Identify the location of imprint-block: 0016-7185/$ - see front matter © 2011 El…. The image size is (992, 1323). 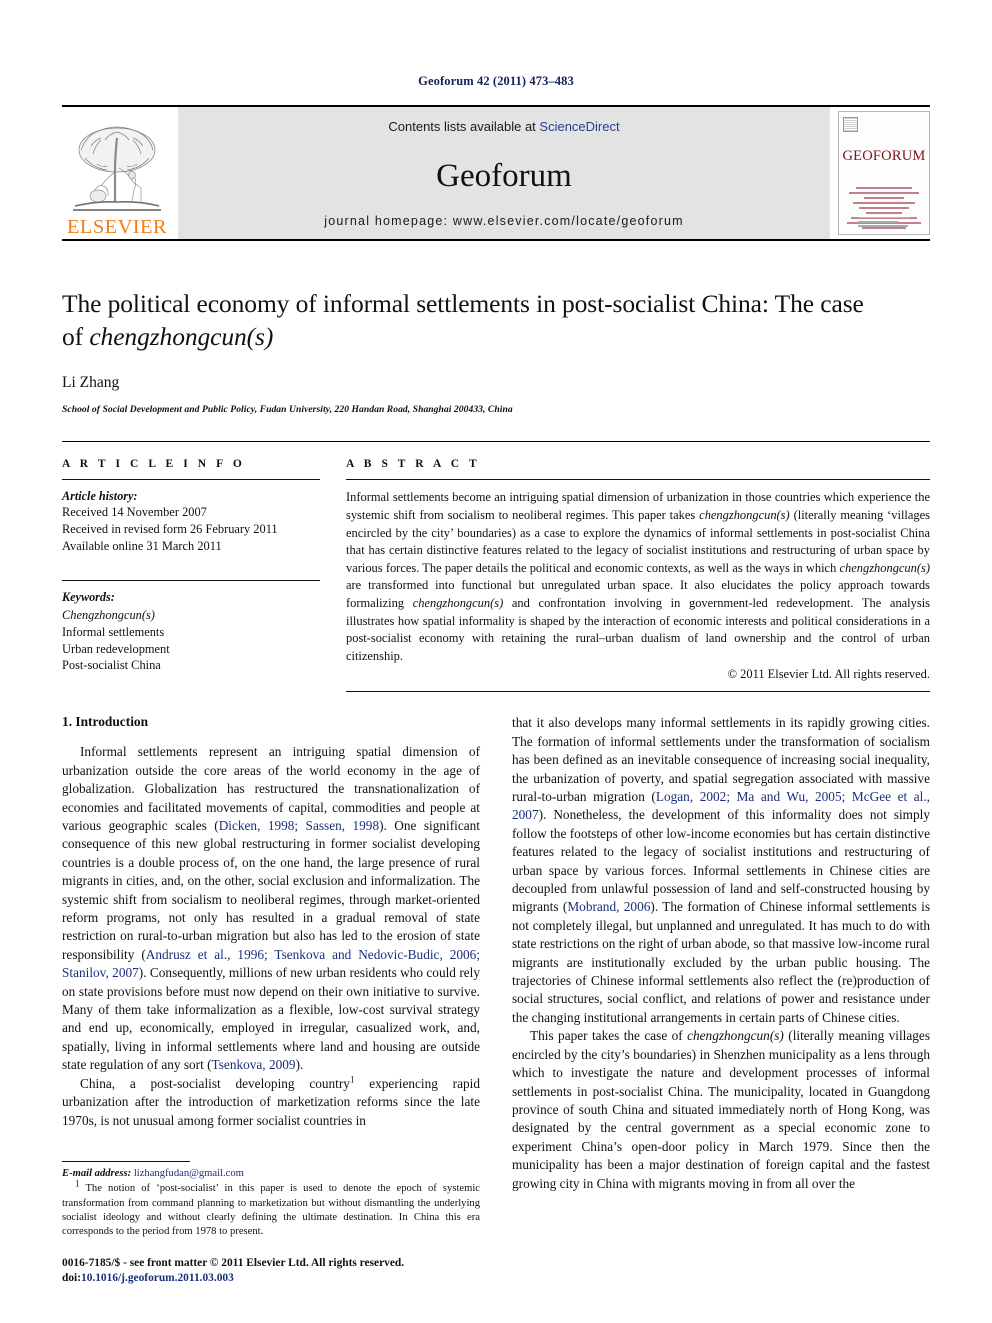
(271, 1271).